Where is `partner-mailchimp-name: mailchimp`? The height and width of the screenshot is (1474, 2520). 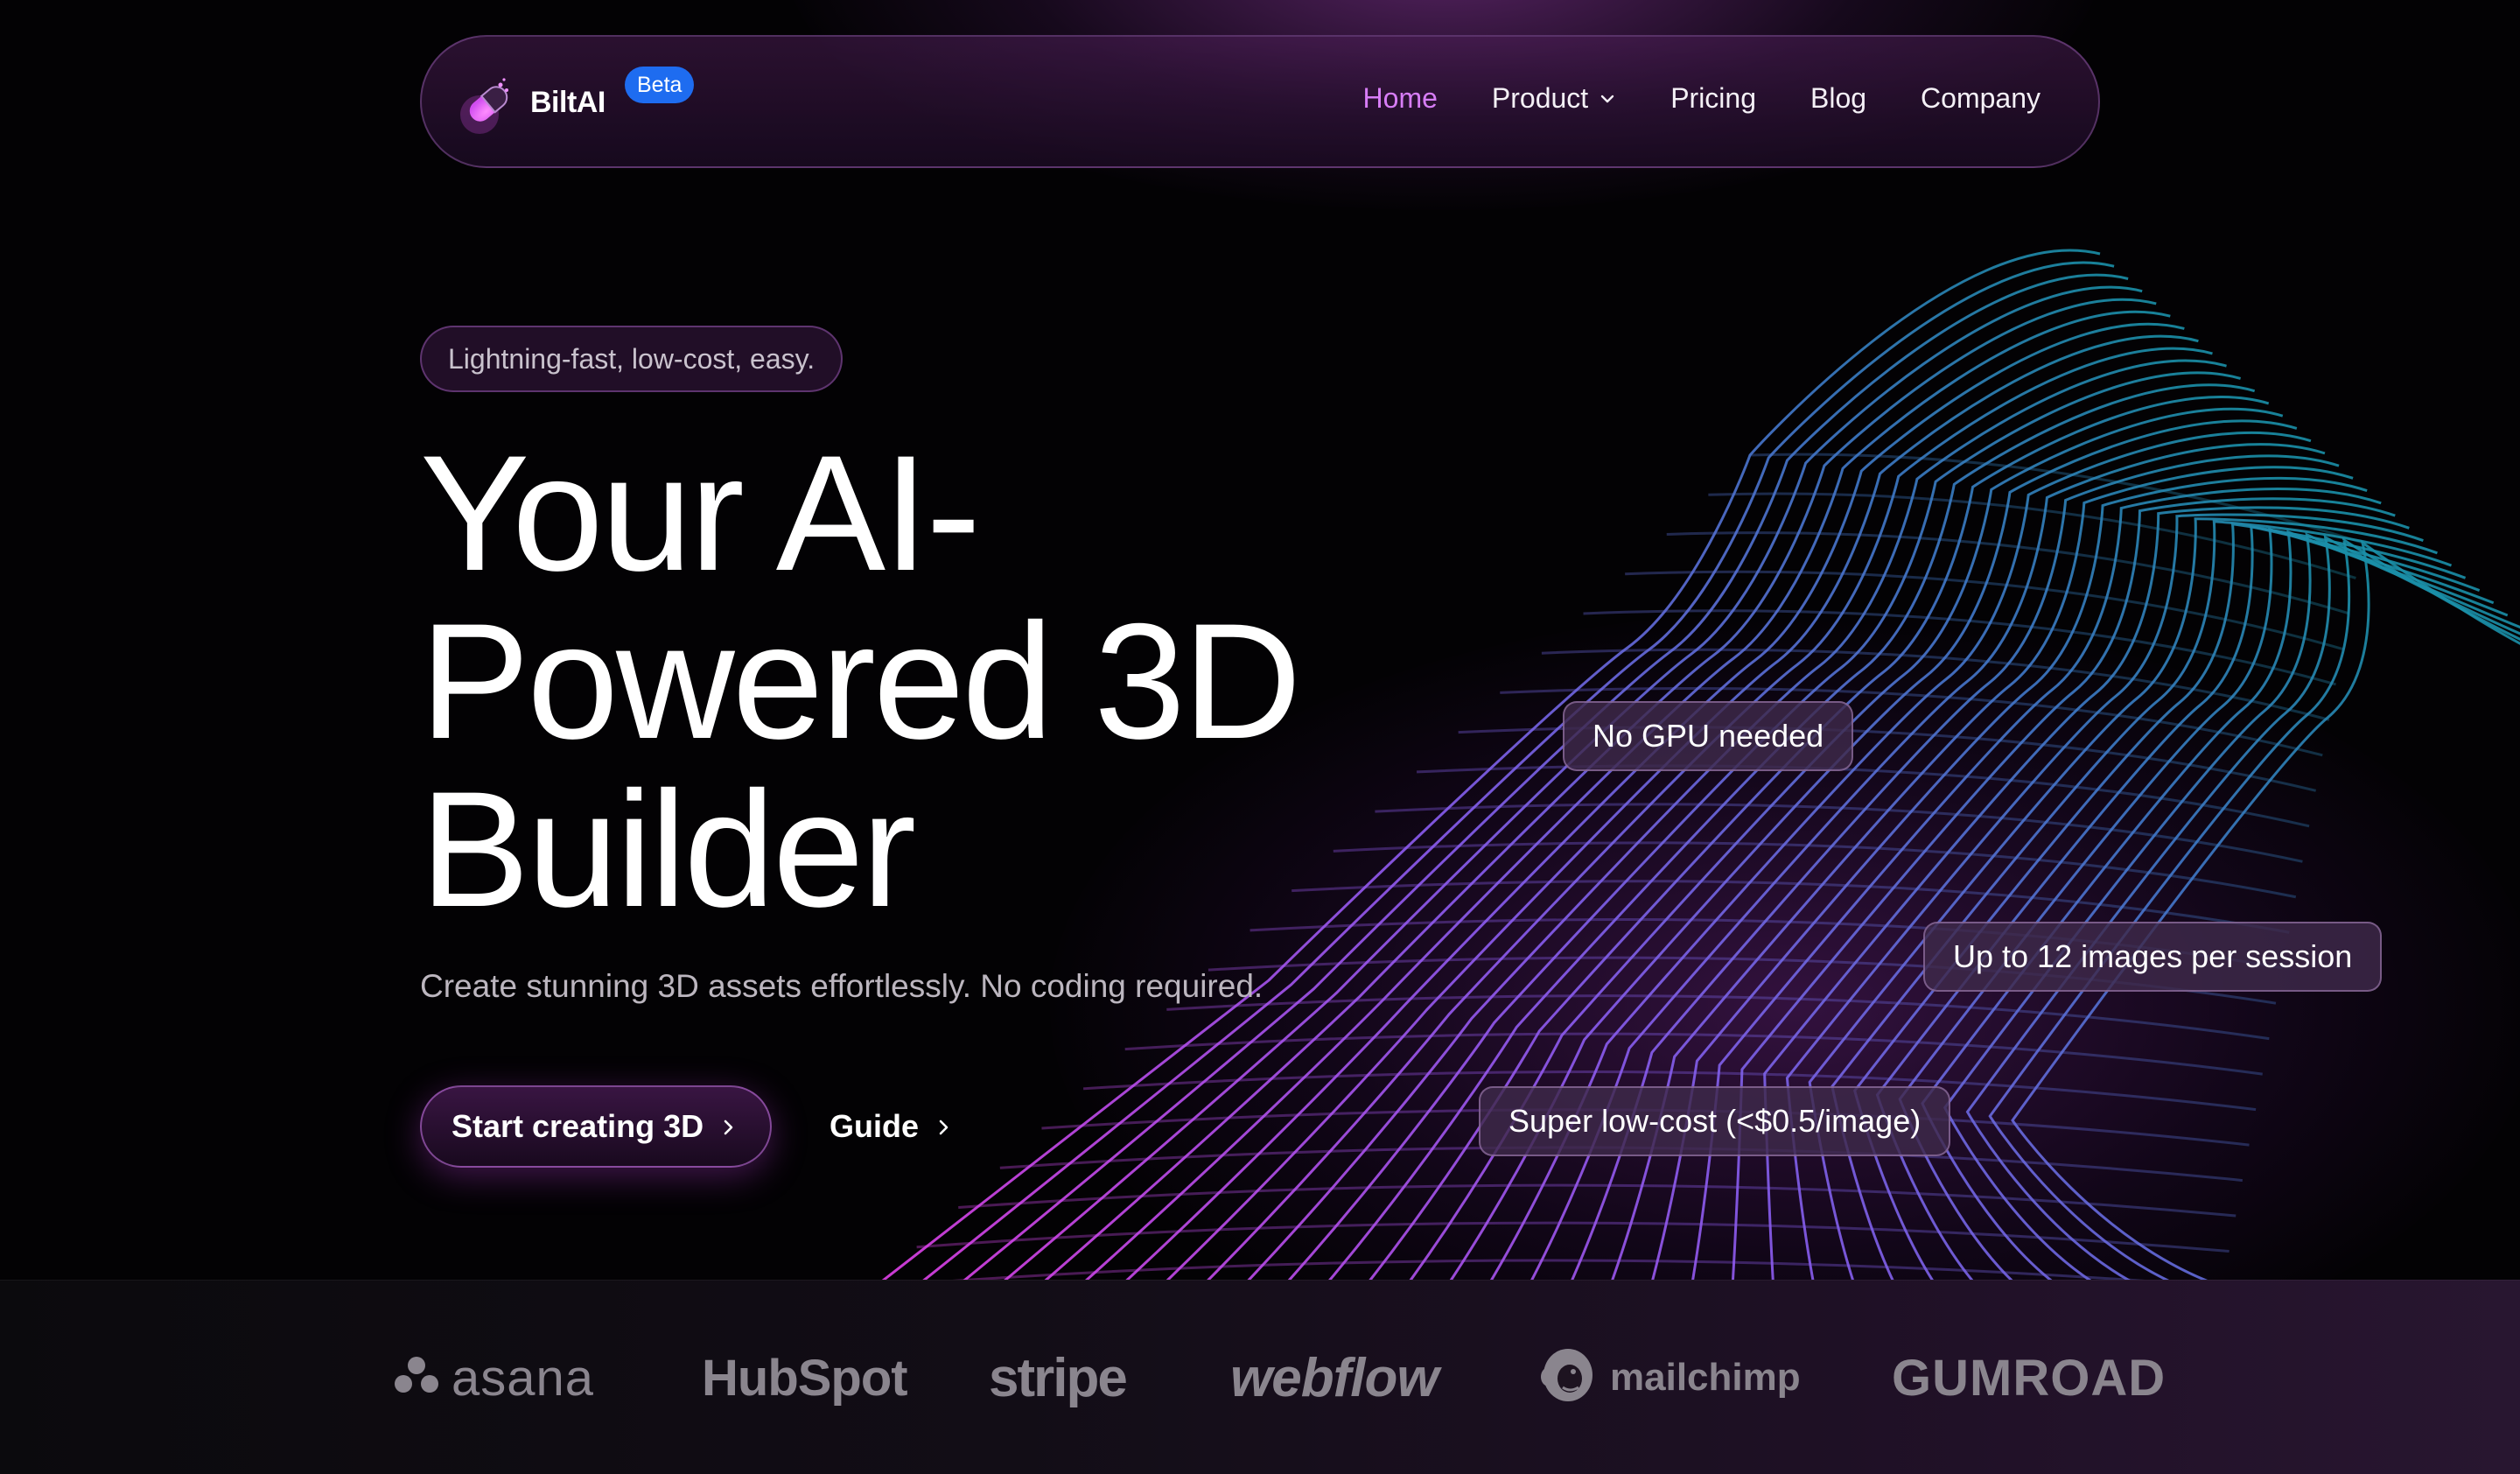
partner-mailchimp-name: mailchimp is located at coordinates (1705, 1377).